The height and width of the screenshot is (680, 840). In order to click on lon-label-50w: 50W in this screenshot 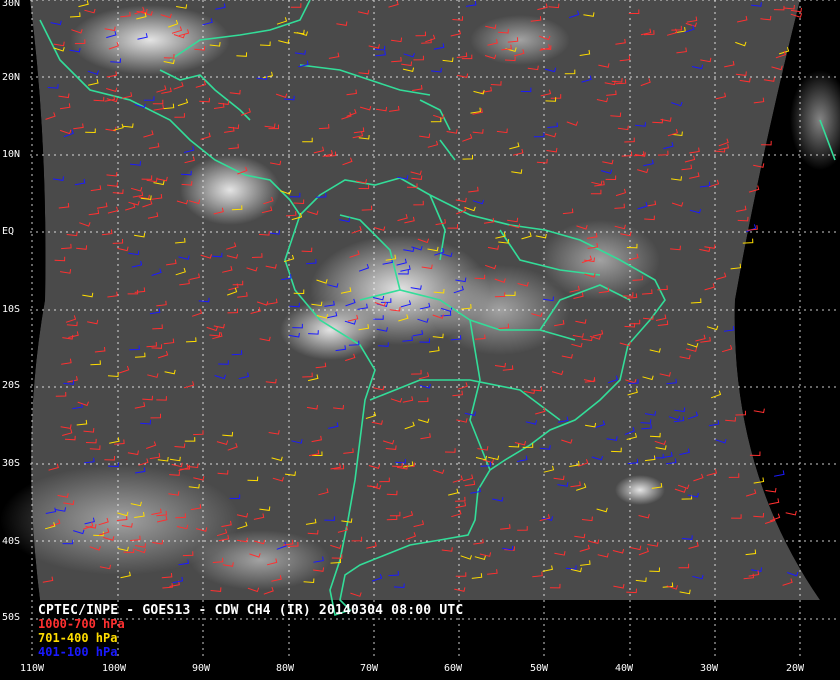, I will do `click(539, 668)`.